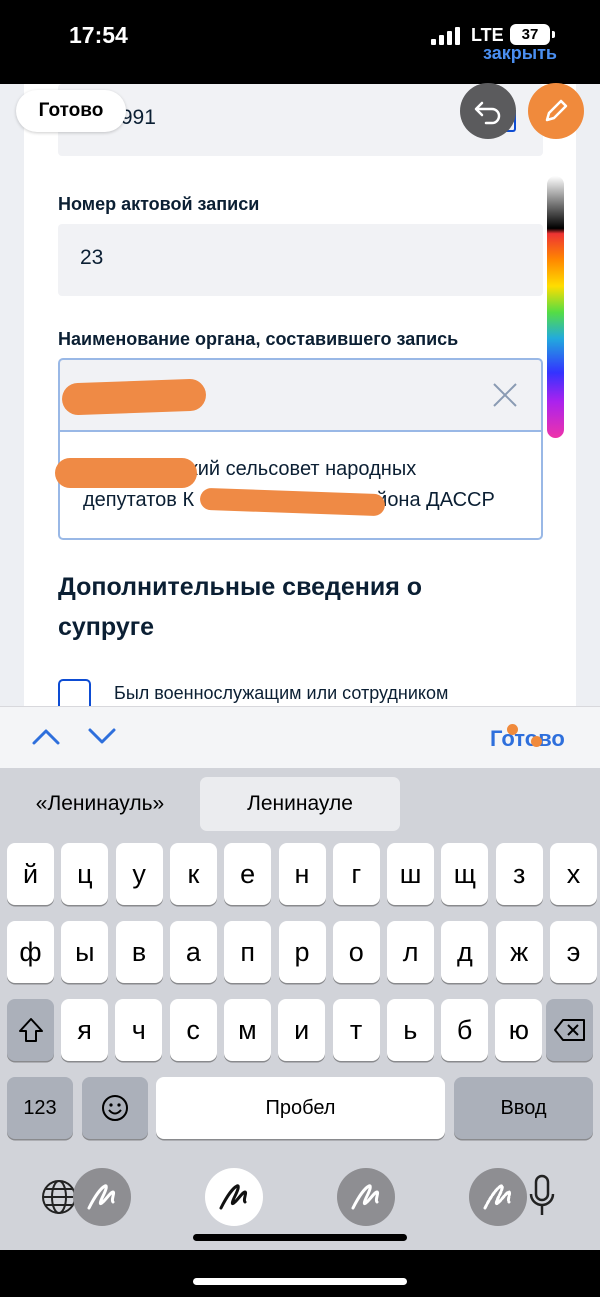 This screenshot has height=1297, width=600. What do you see at coordinates (102, 736) in the screenshot?
I see `chevron-down-icon` at bounding box center [102, 736].